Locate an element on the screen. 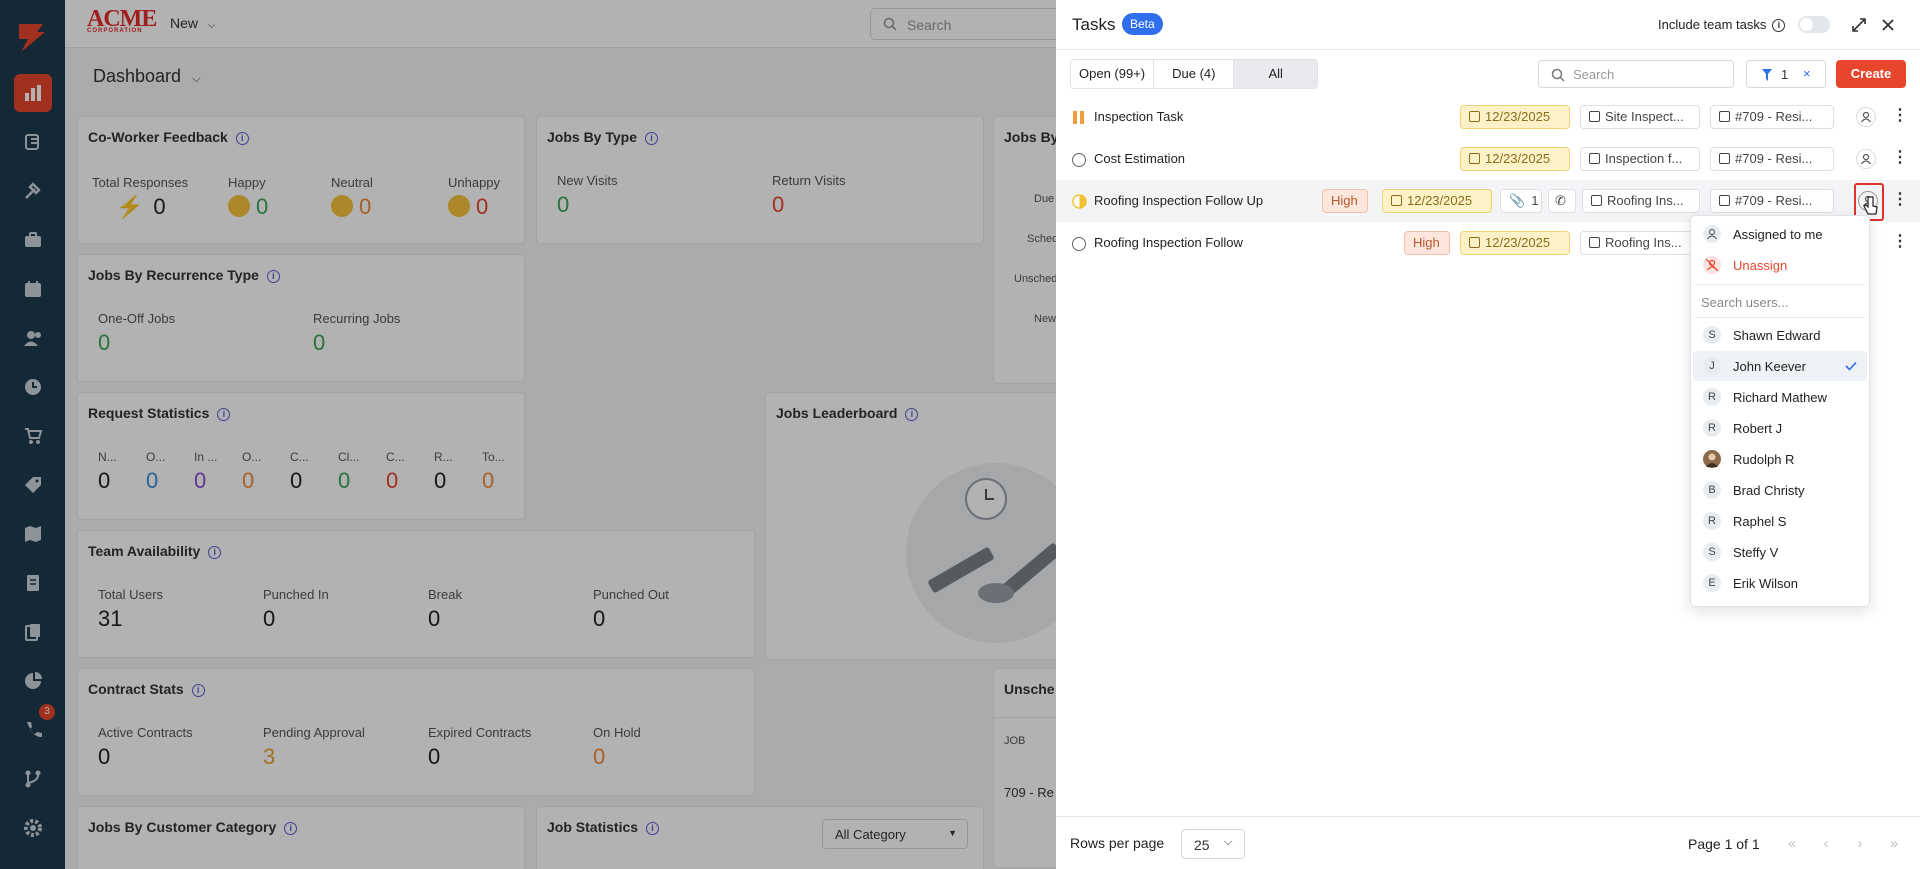  prev-page-icon: ‹ is located at coordinates (1826, 843).